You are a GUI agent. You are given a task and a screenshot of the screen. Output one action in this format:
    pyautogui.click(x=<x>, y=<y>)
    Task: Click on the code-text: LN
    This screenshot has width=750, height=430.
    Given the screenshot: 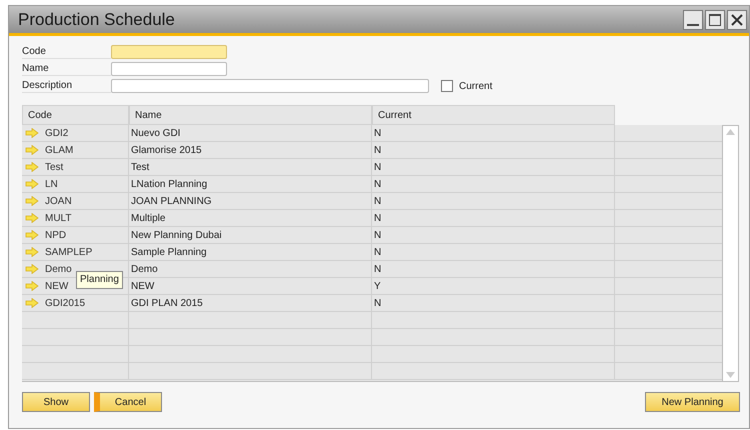 What is the action you would take?
    pyautogui.click(x=51, y=185)
    